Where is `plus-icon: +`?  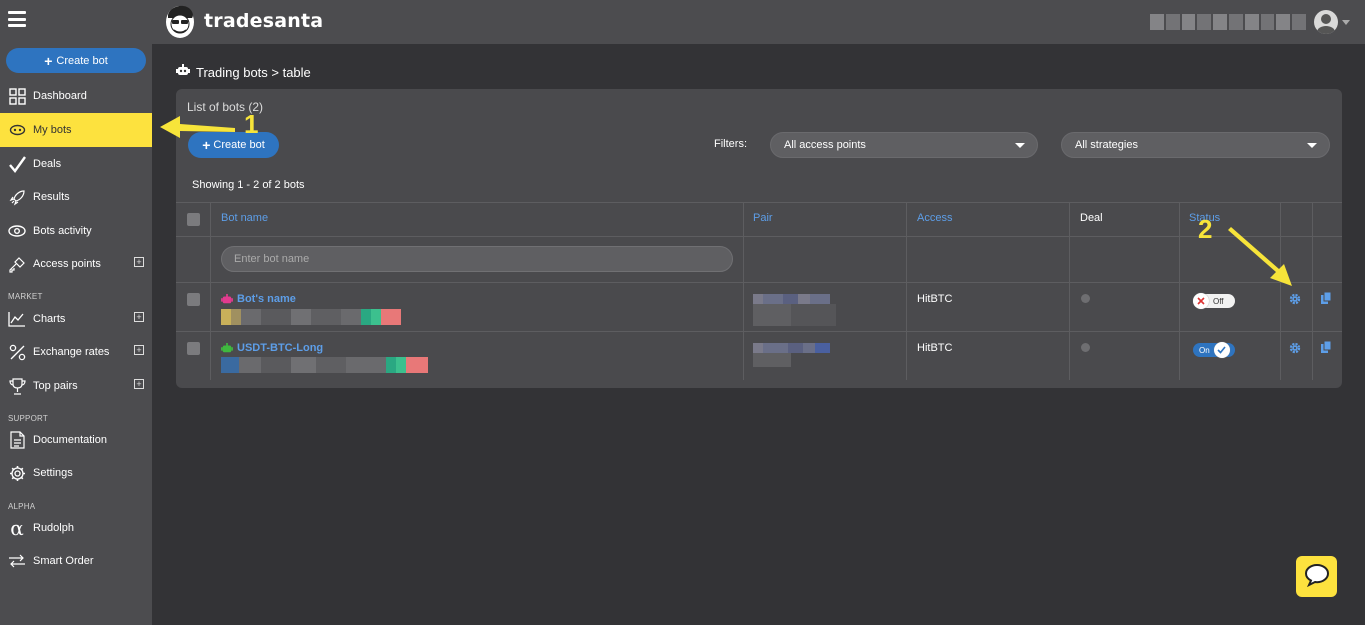
plus-icon: + is located at coordinates (48, 60).